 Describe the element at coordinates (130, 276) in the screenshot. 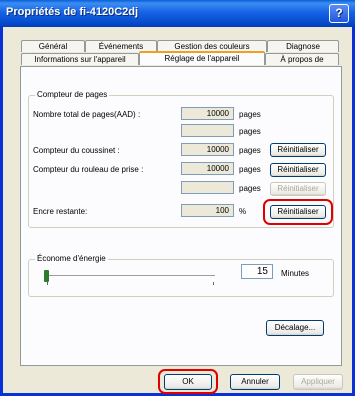

I see `energy-slider-track` at that location.